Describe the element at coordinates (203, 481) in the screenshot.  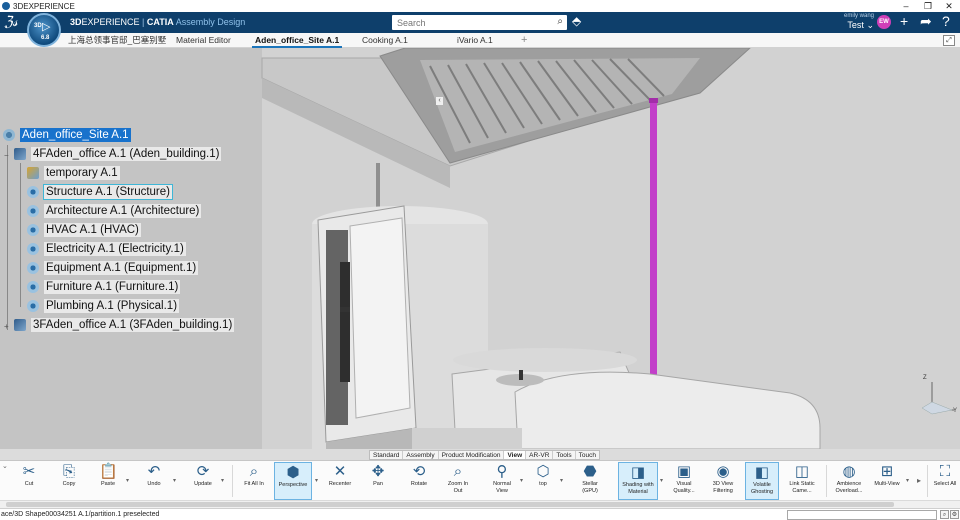
I see `update-button: ⟳ Update` at that location.